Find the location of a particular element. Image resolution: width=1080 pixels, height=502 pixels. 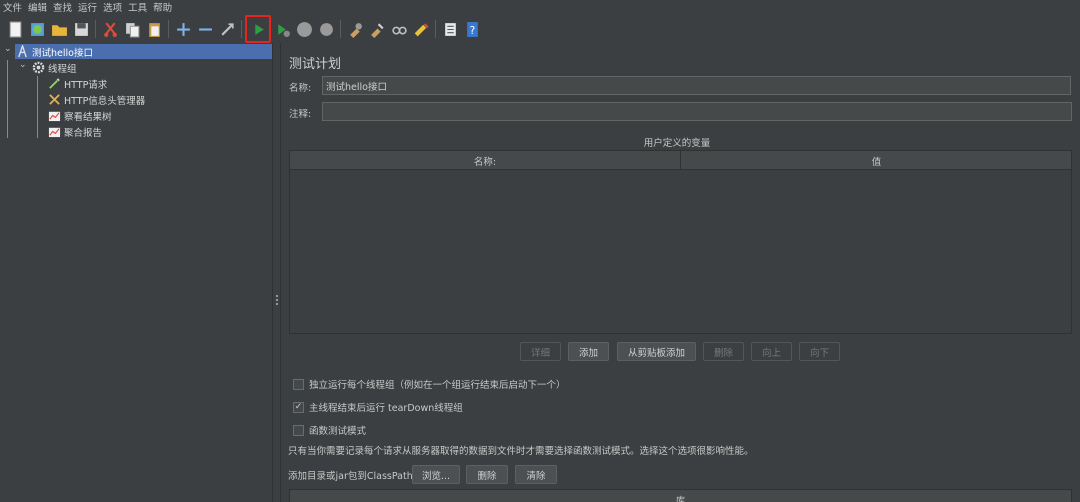

menu-run: 运行 is located at coordinates (87, 7).